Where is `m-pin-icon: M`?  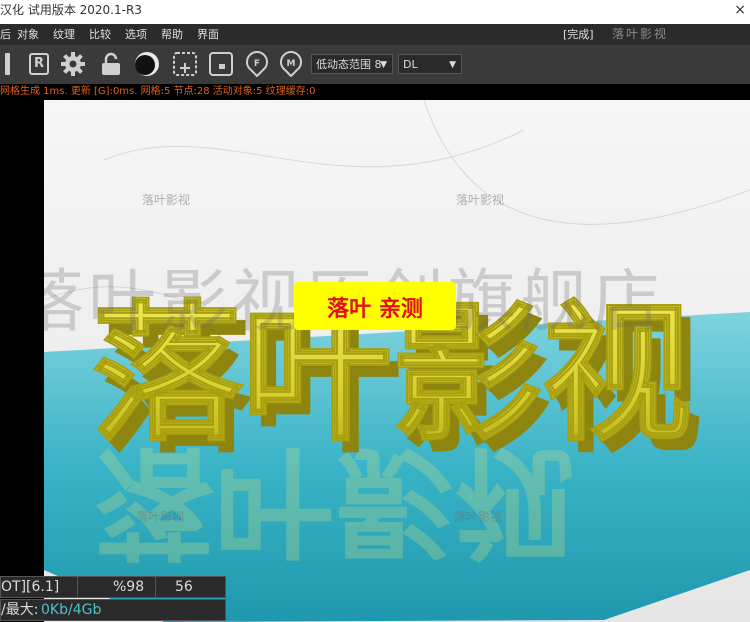
m-pin-icon: M is located at coordinates (291, 64).